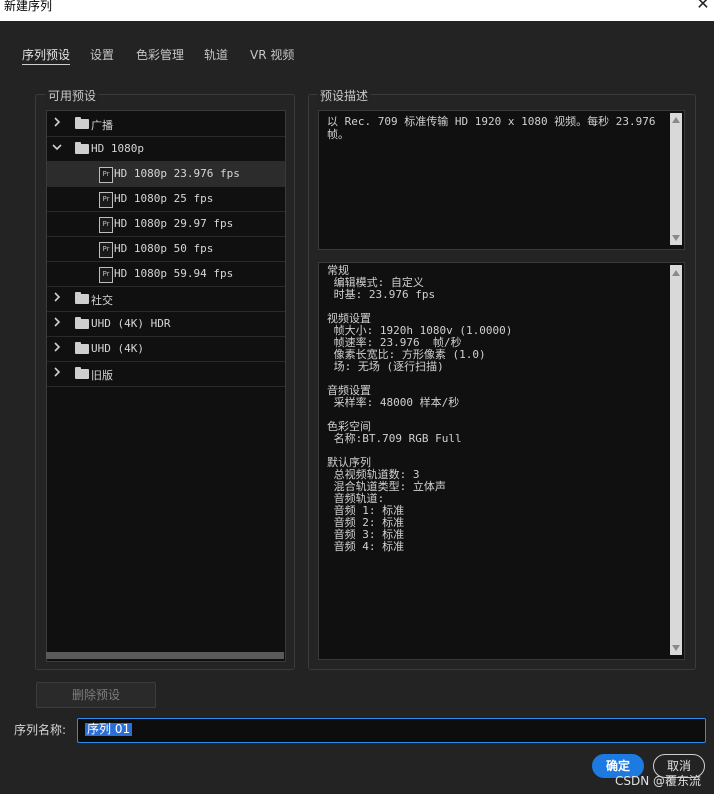 The height and width of the screenshot is (794, 714). I want to click on tree-preset-hd-1080p-23976: Pr HD 1080p 23.976 fps, so click(166, 174).